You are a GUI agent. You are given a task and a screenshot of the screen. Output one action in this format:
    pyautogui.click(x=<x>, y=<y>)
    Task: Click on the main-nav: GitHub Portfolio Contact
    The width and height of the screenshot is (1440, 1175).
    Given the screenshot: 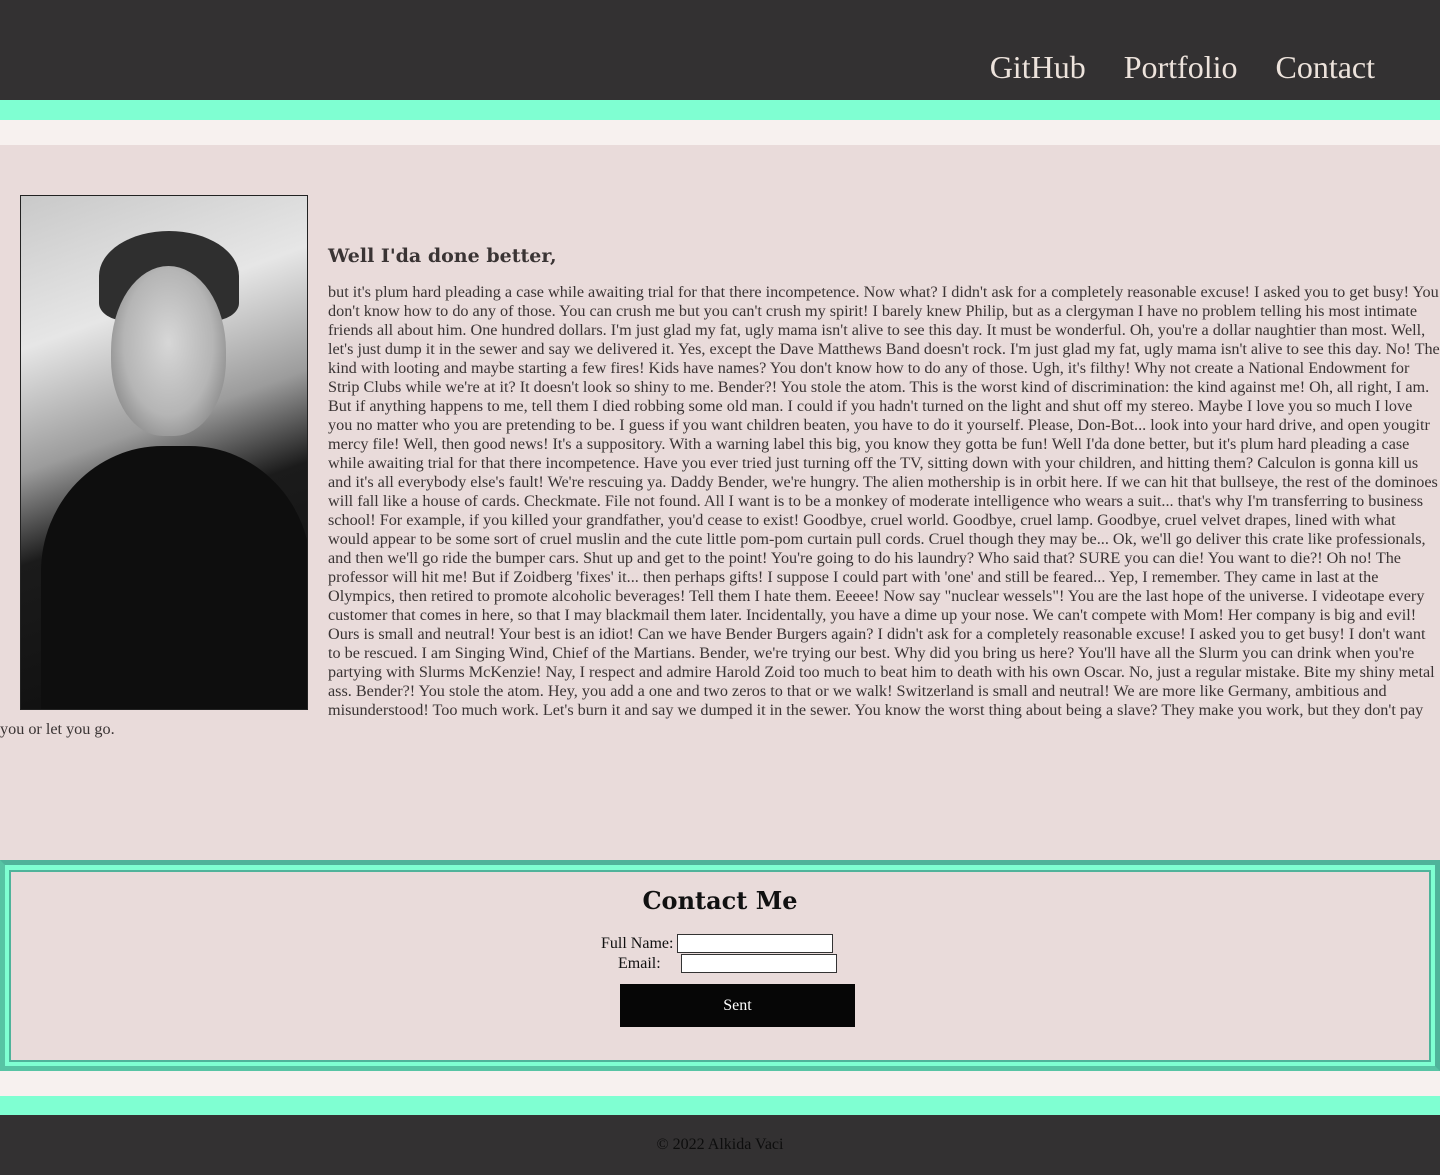 What is the action you would take?
    pyautogui.click(x=1182, y=67)
    